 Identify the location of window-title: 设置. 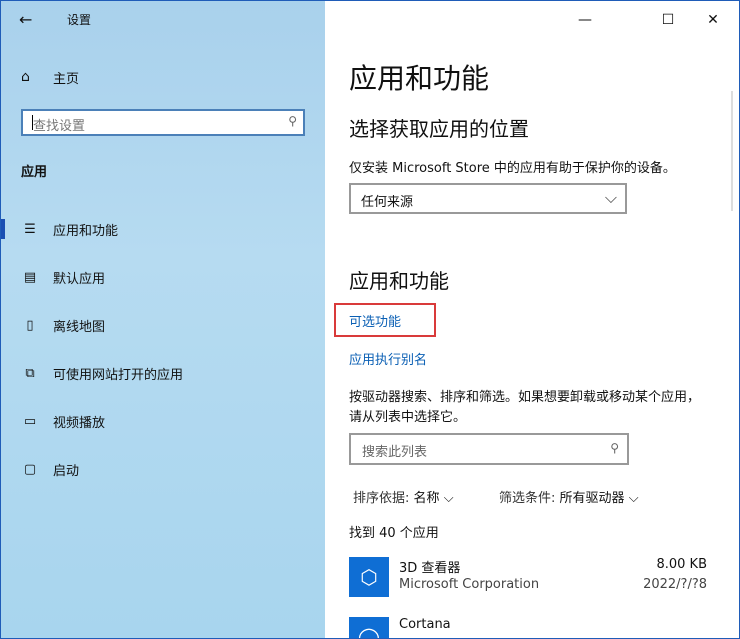
(79, 20).